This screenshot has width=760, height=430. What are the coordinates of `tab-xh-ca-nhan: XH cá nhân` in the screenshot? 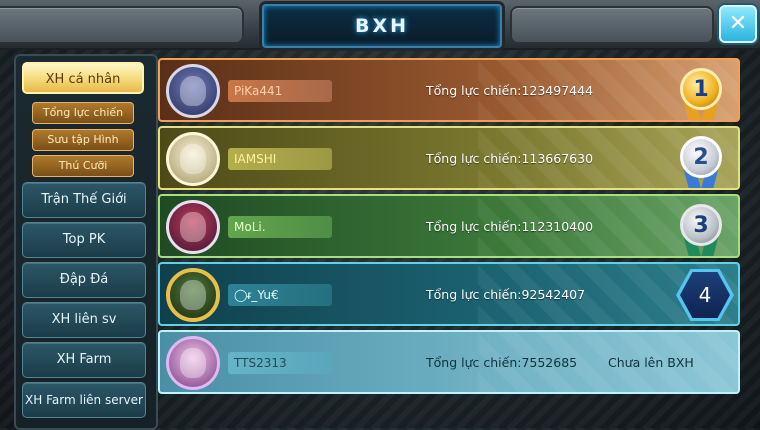 It's located at (83, 78).